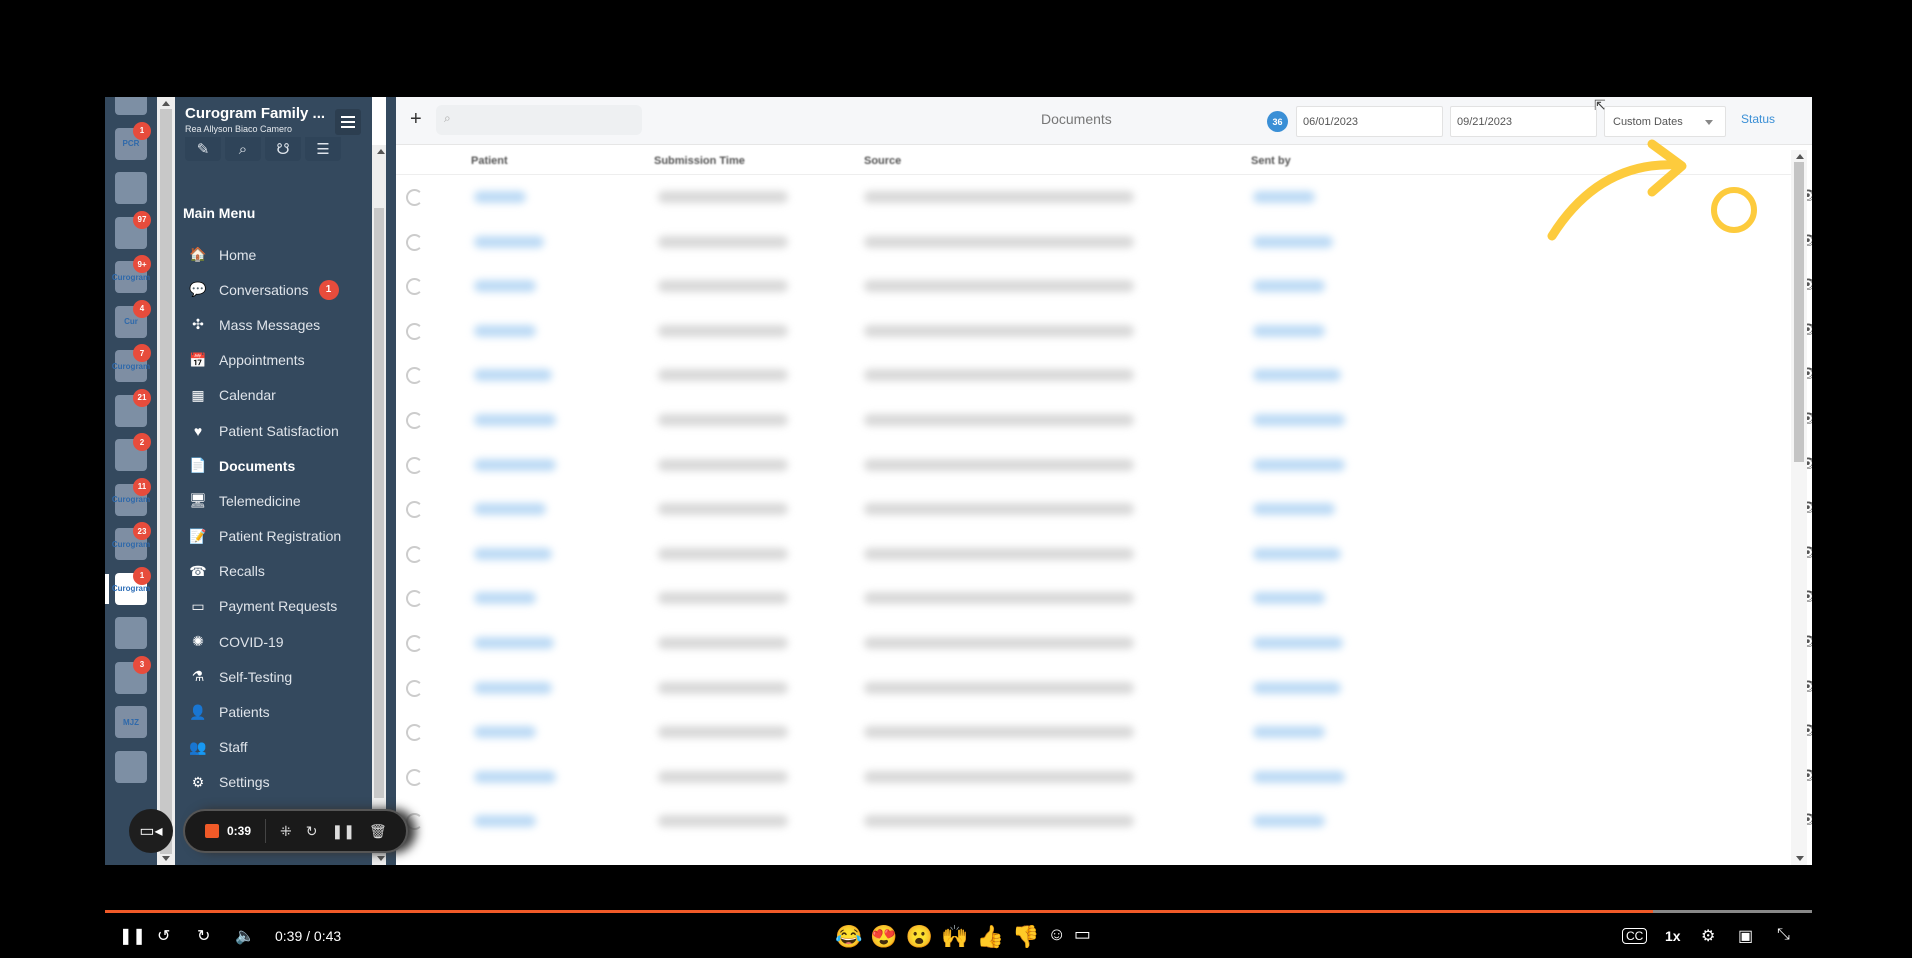 The height and width of the screenshot is (958, 1912). I want to click on sidebar-item-staff: 👥 Staff, so click(275, 747).